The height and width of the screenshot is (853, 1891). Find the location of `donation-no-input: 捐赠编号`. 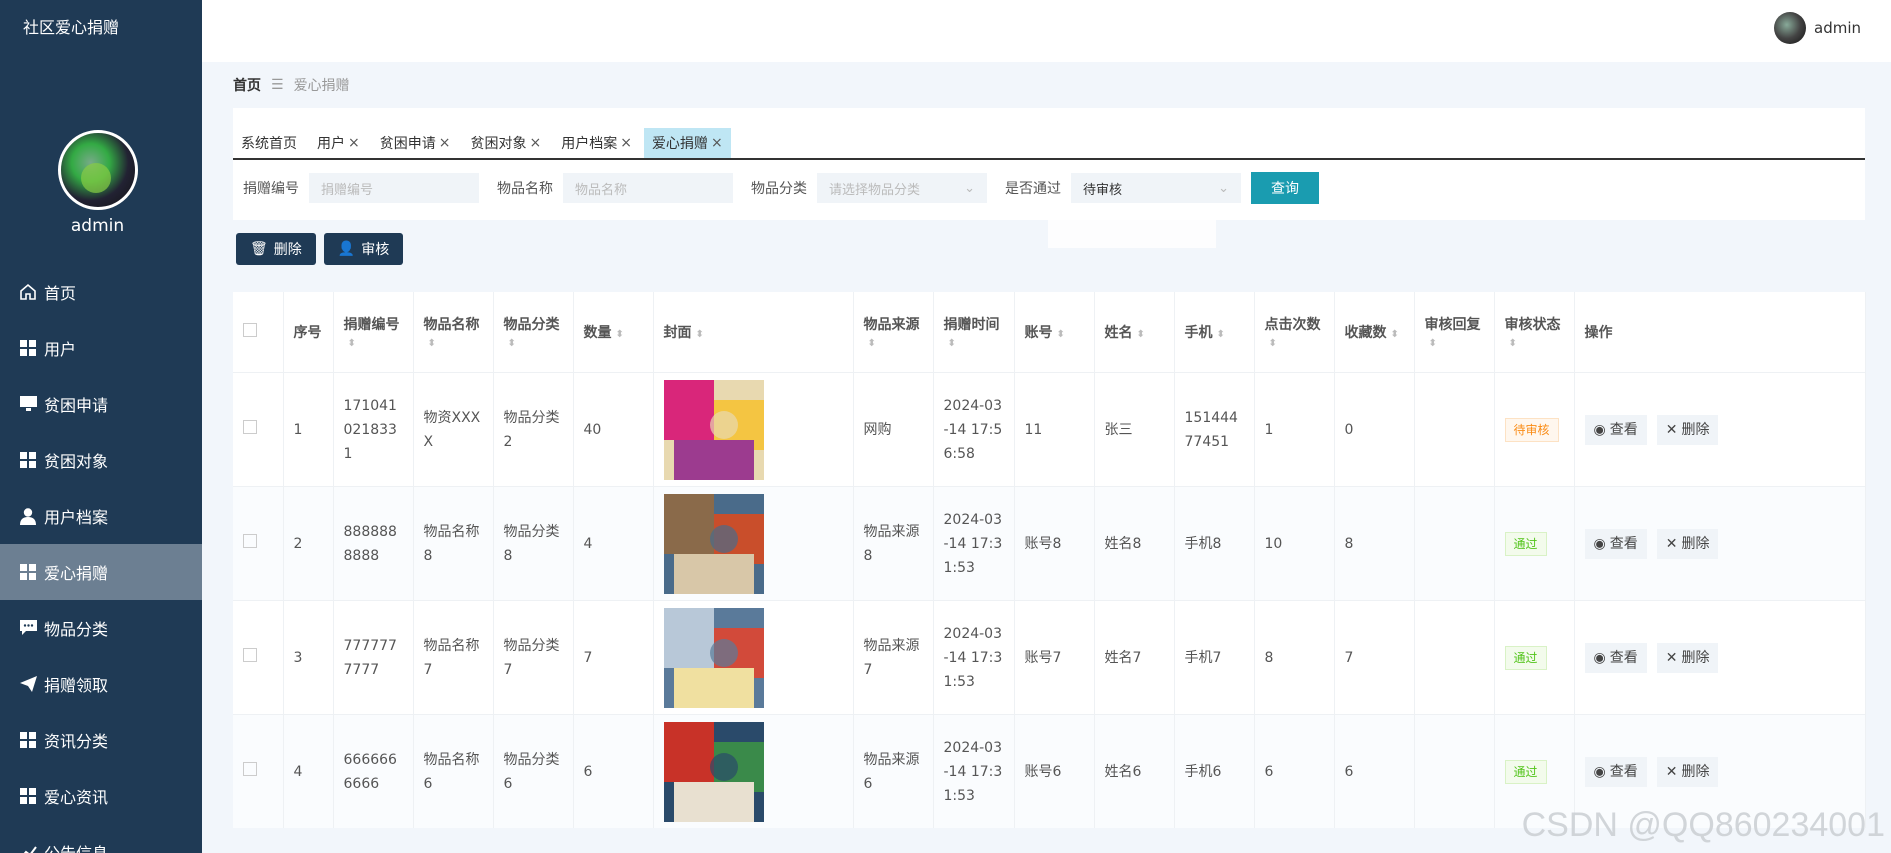

donation-no-input: 捐赠编号 is located at coordinates (394, 188).